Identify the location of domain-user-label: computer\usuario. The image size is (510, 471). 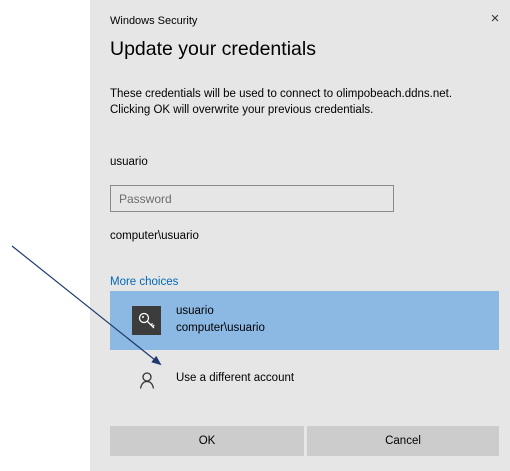
(154, 236).